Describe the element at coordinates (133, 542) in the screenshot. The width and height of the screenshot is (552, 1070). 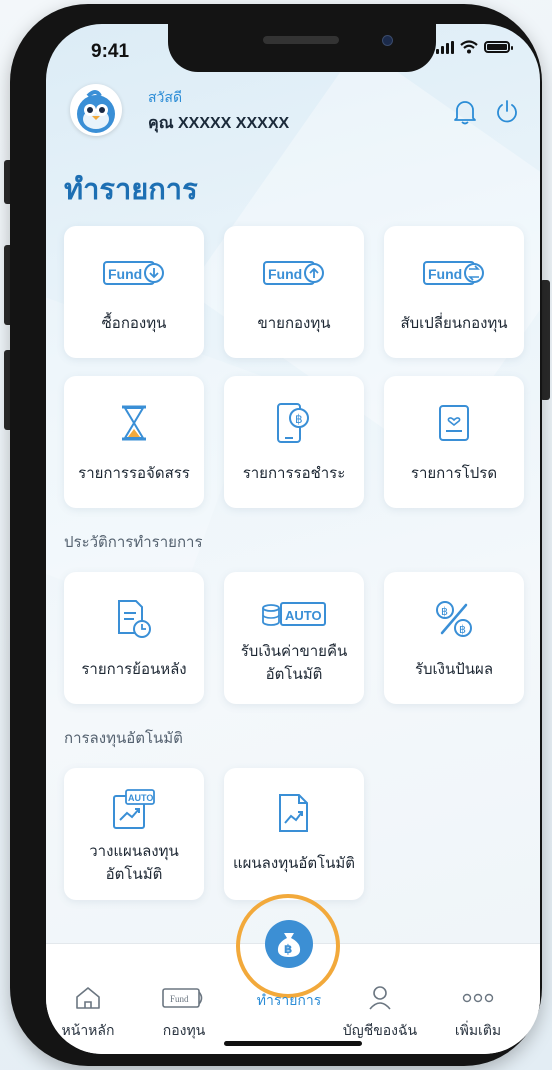
I see `section-history-heading: ประวัติการทำรายการ` at that location.